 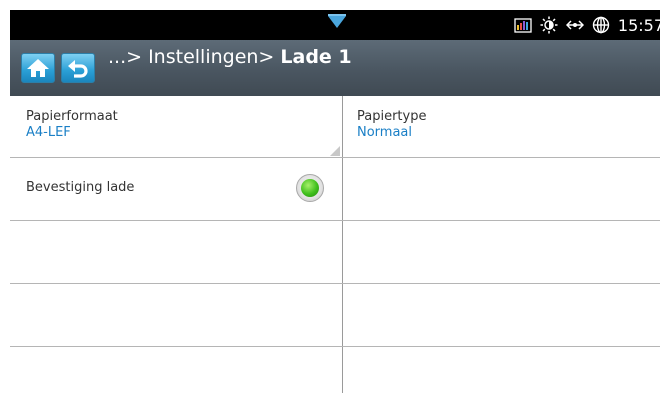 What do you see at coordinates (80, 187) in the screenshot?
I see `tray-confirmation-label: Bevestiging lade` at bounding box center [80, 187].